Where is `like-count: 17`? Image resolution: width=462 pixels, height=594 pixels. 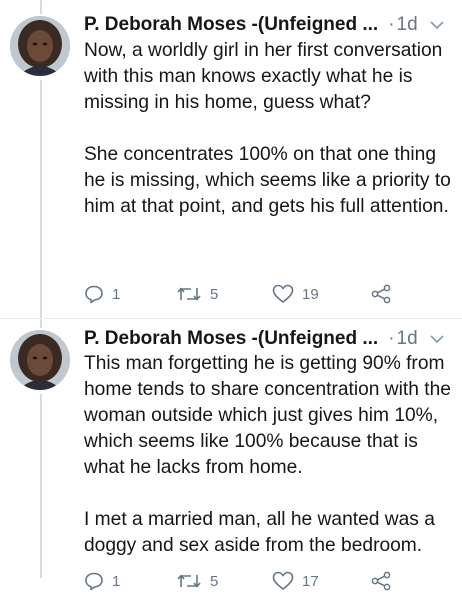 like-count: 17 is located at coordinates (310, 581).